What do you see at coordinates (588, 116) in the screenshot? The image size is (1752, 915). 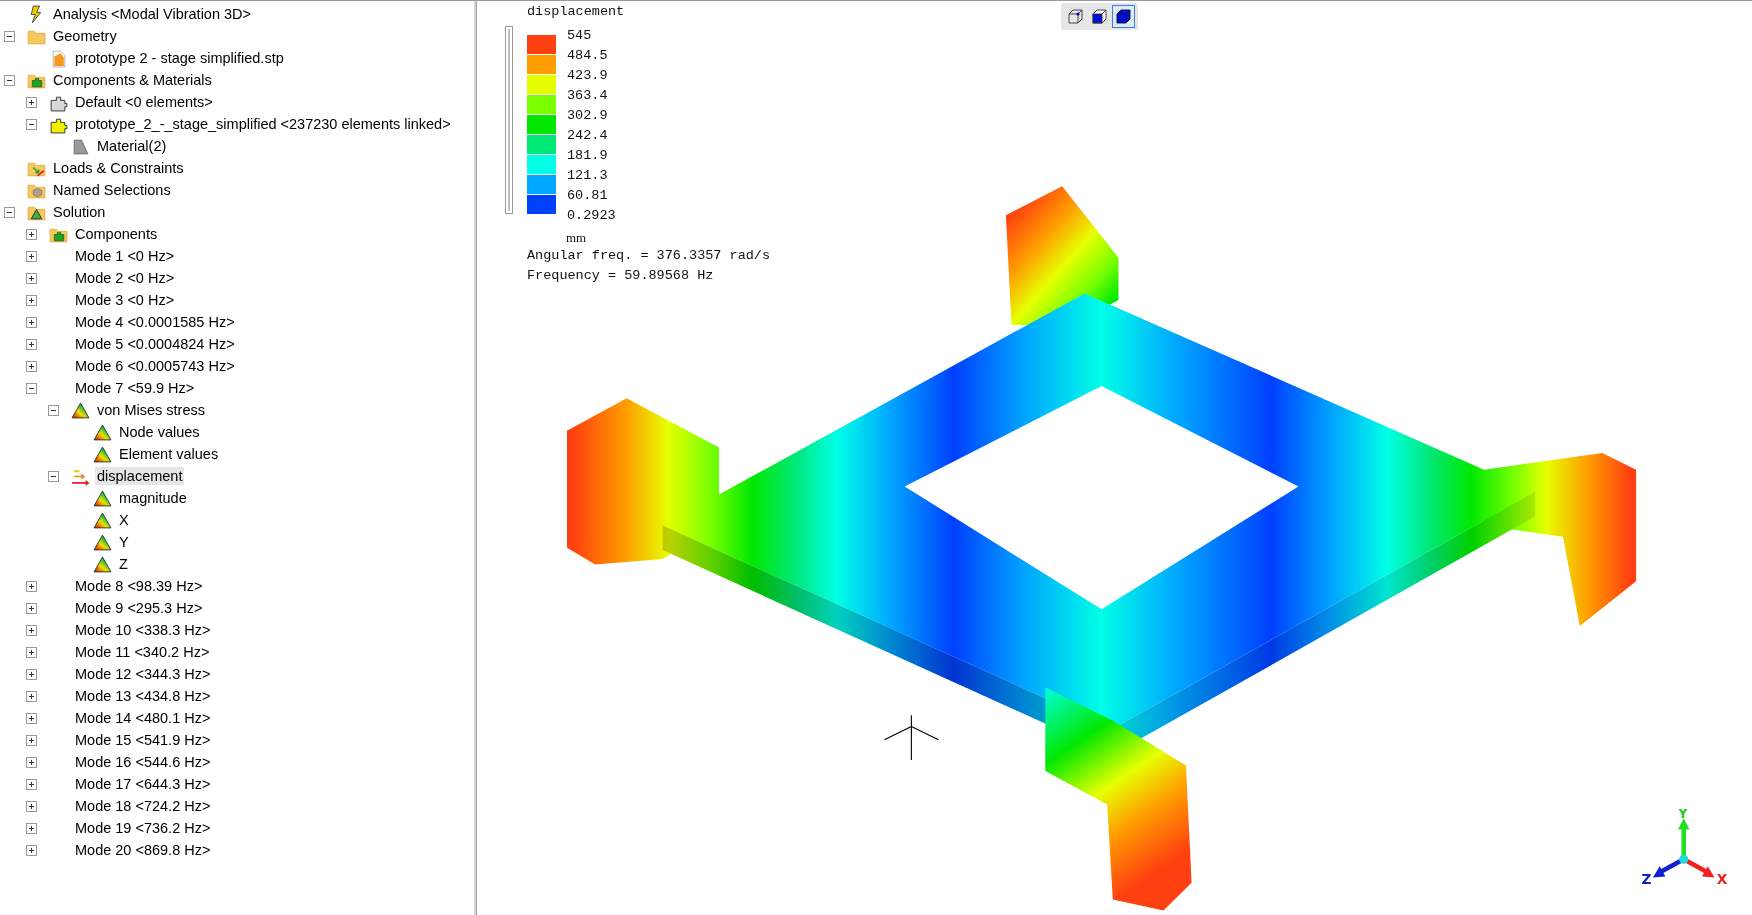 I see `scale-value: 302.9` at bounding box center [588, 116].